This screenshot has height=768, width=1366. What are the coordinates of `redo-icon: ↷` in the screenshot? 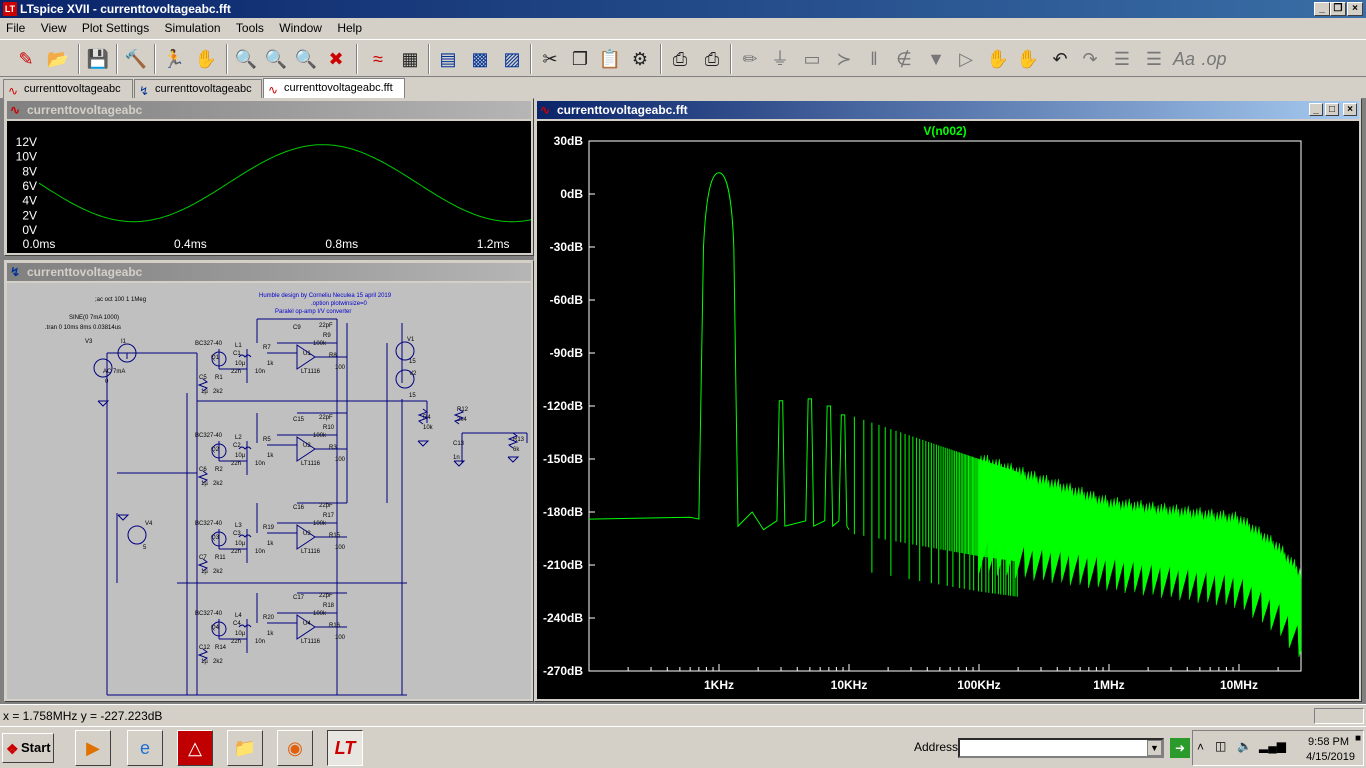 It's located at (1090, 59).